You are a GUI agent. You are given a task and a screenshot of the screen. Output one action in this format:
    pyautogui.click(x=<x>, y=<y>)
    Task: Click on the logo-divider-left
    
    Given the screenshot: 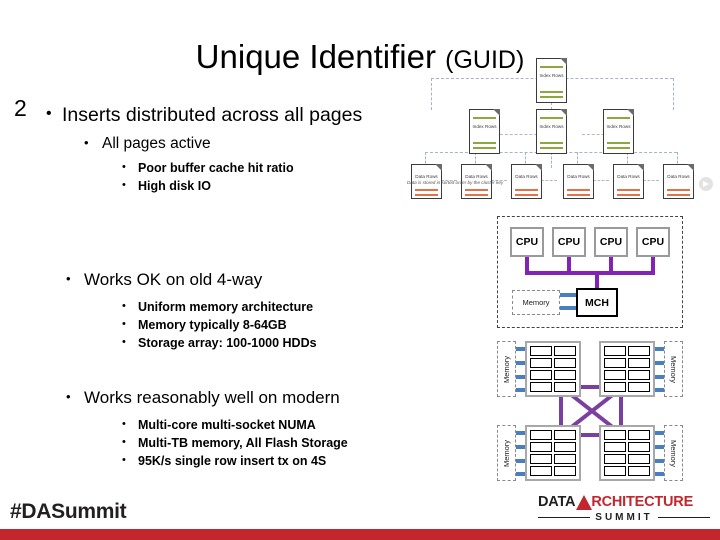 What is the action you would take?
    pyautogui.click(x=564, y=517)
    